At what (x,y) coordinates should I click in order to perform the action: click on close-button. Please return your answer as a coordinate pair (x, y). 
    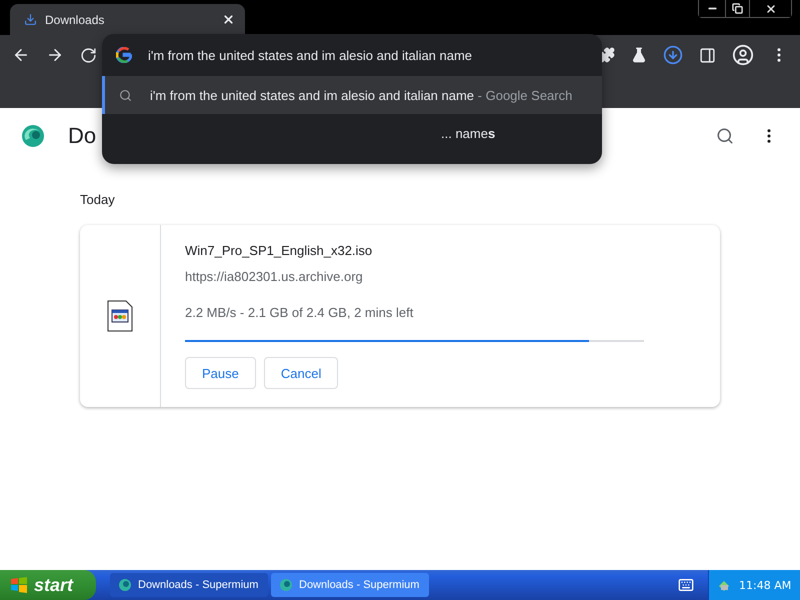
    Looking at the image, I should click on (770, 8).